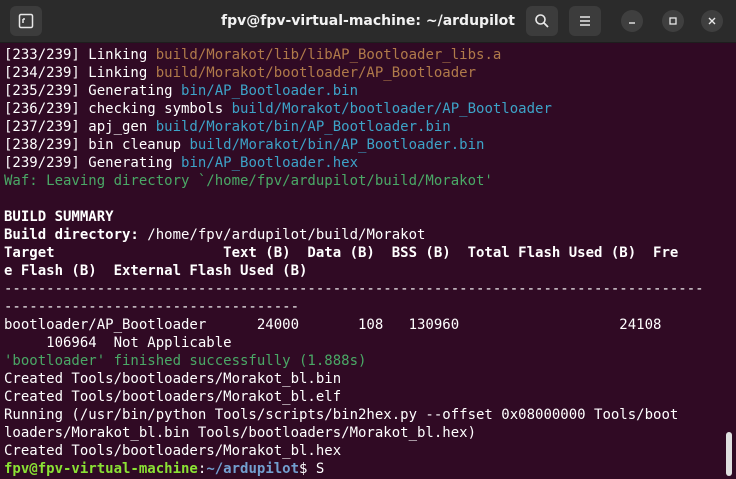 This screenshot has height=479, width=736. What do you see at coordinates (93, 163) in the screenshot?
I see `line-text: [239/239] Generating` at bounding box center [93, 163].